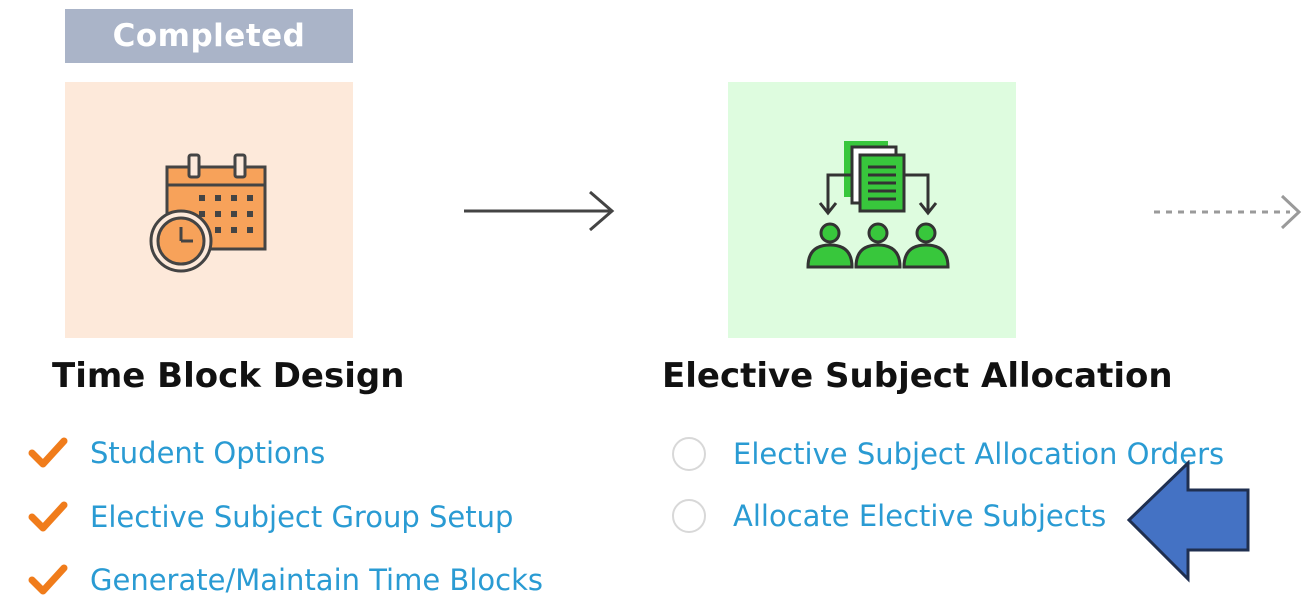  Describe the element at coordinates (209, 36) in the screenshot. I see `status-badge-completed: Completed` at that location.